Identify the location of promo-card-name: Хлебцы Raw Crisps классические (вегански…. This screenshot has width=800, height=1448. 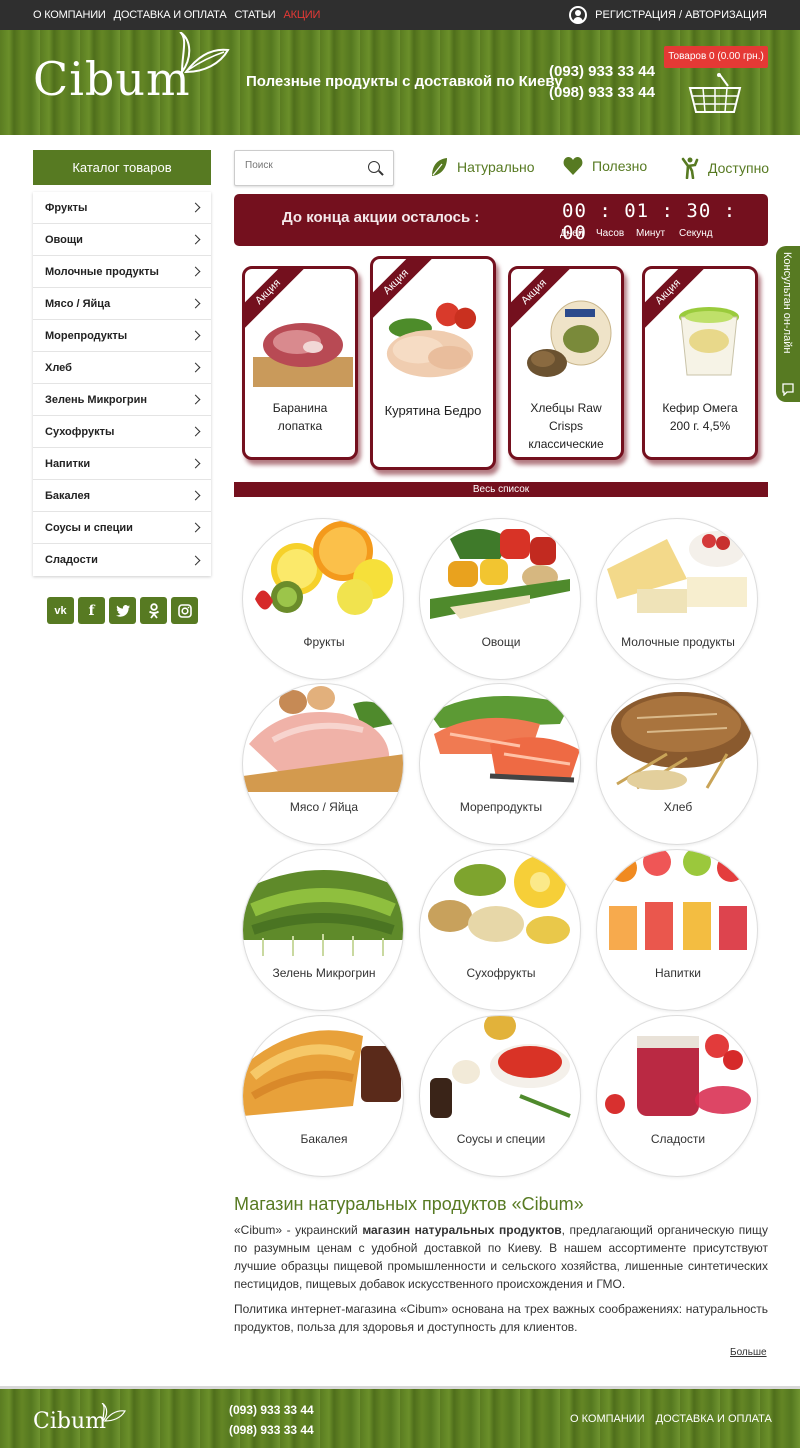
(565, 429).